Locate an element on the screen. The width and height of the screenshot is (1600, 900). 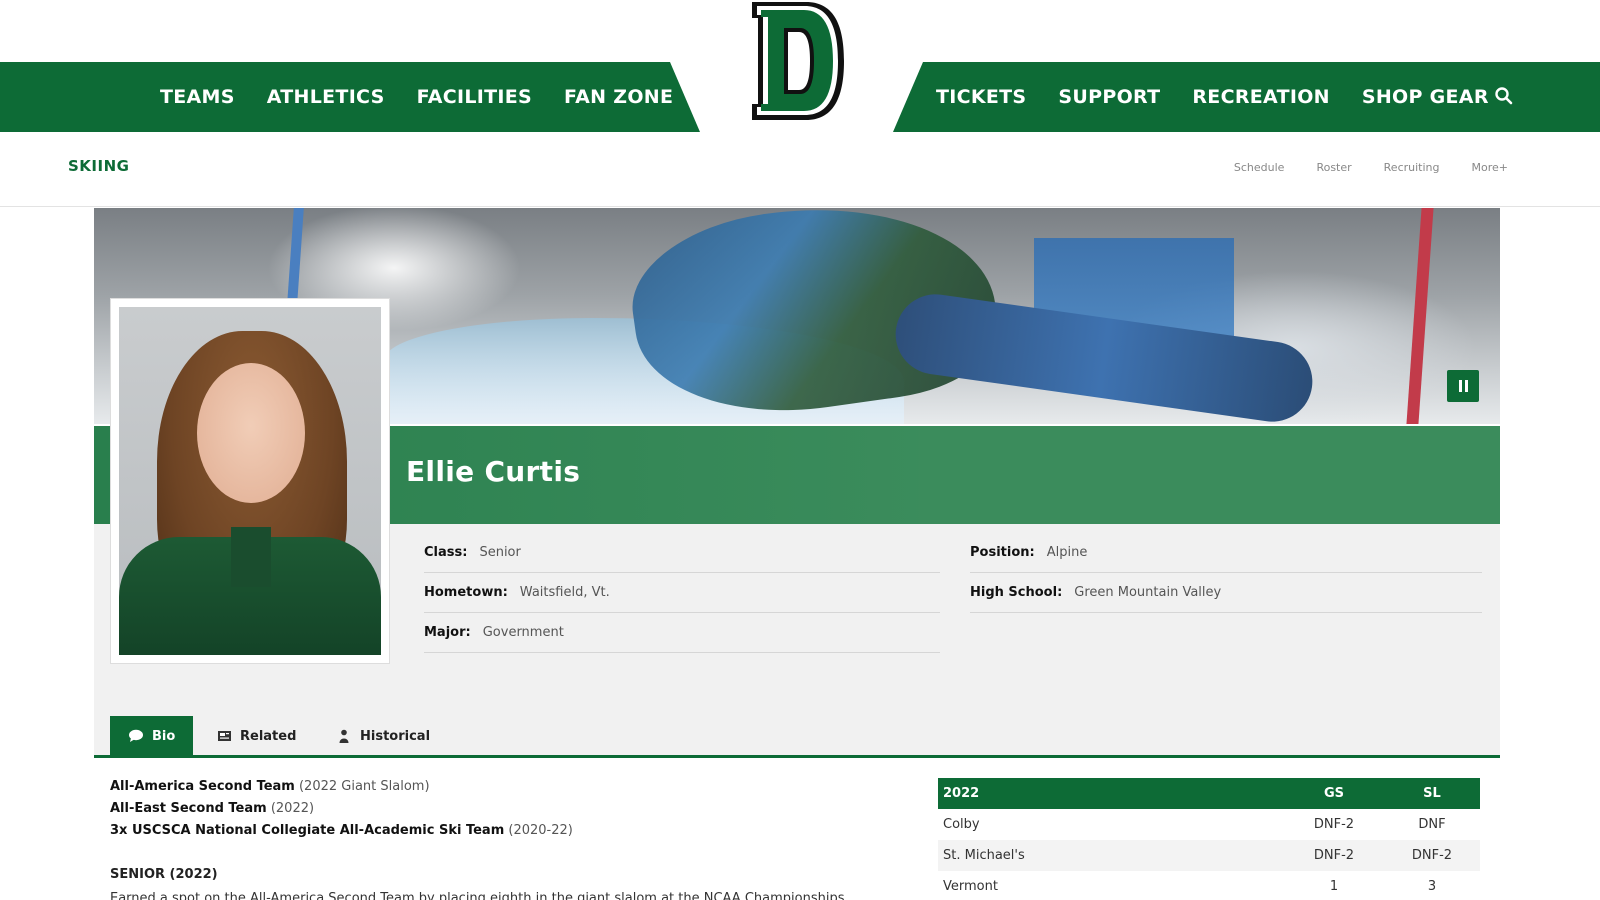
results-header-row: 2022 GS SL is located at coordinates (1209, 793).